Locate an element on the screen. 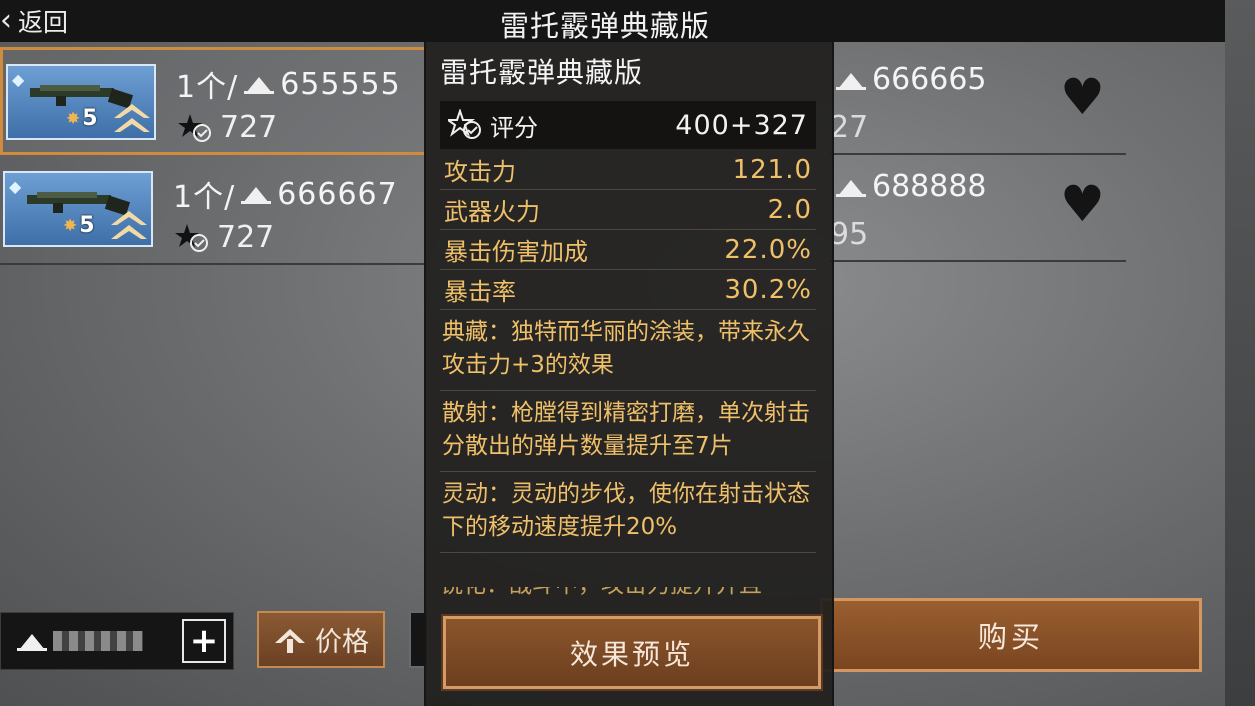 This screenshot has width=1255, height=706. popup-title: 雷托霰弹典藏版 is located at coordinates (542, 72).